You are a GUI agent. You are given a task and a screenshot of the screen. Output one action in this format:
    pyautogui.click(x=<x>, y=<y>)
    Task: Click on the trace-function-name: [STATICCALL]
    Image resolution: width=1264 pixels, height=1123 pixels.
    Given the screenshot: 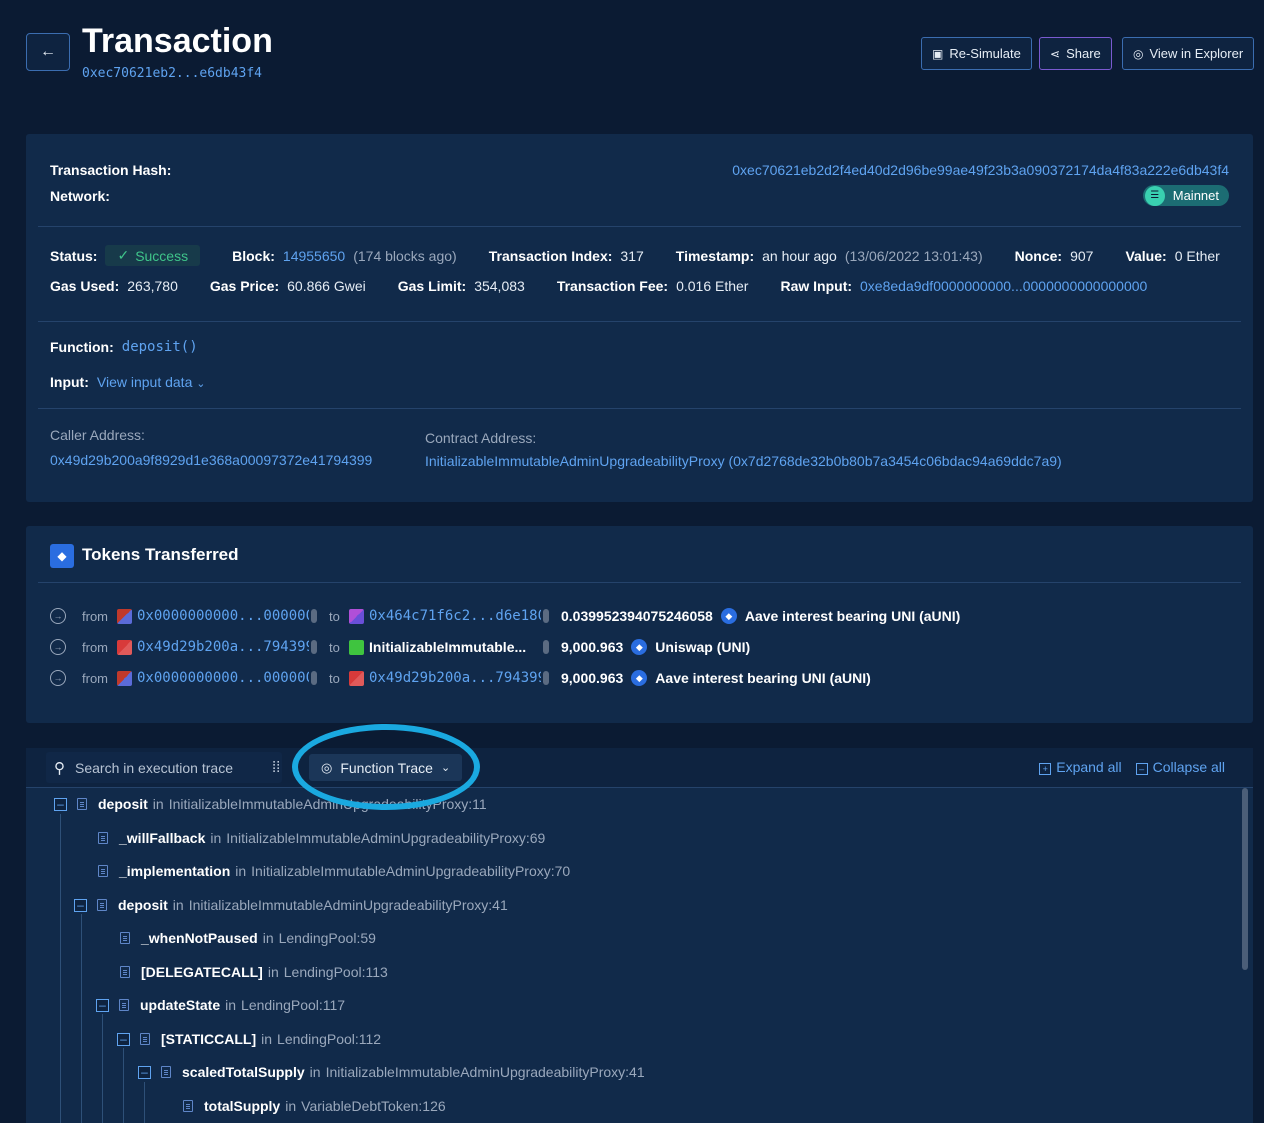 What is the action you would take?
    pyautogui.click(x=209, y=1039)
    